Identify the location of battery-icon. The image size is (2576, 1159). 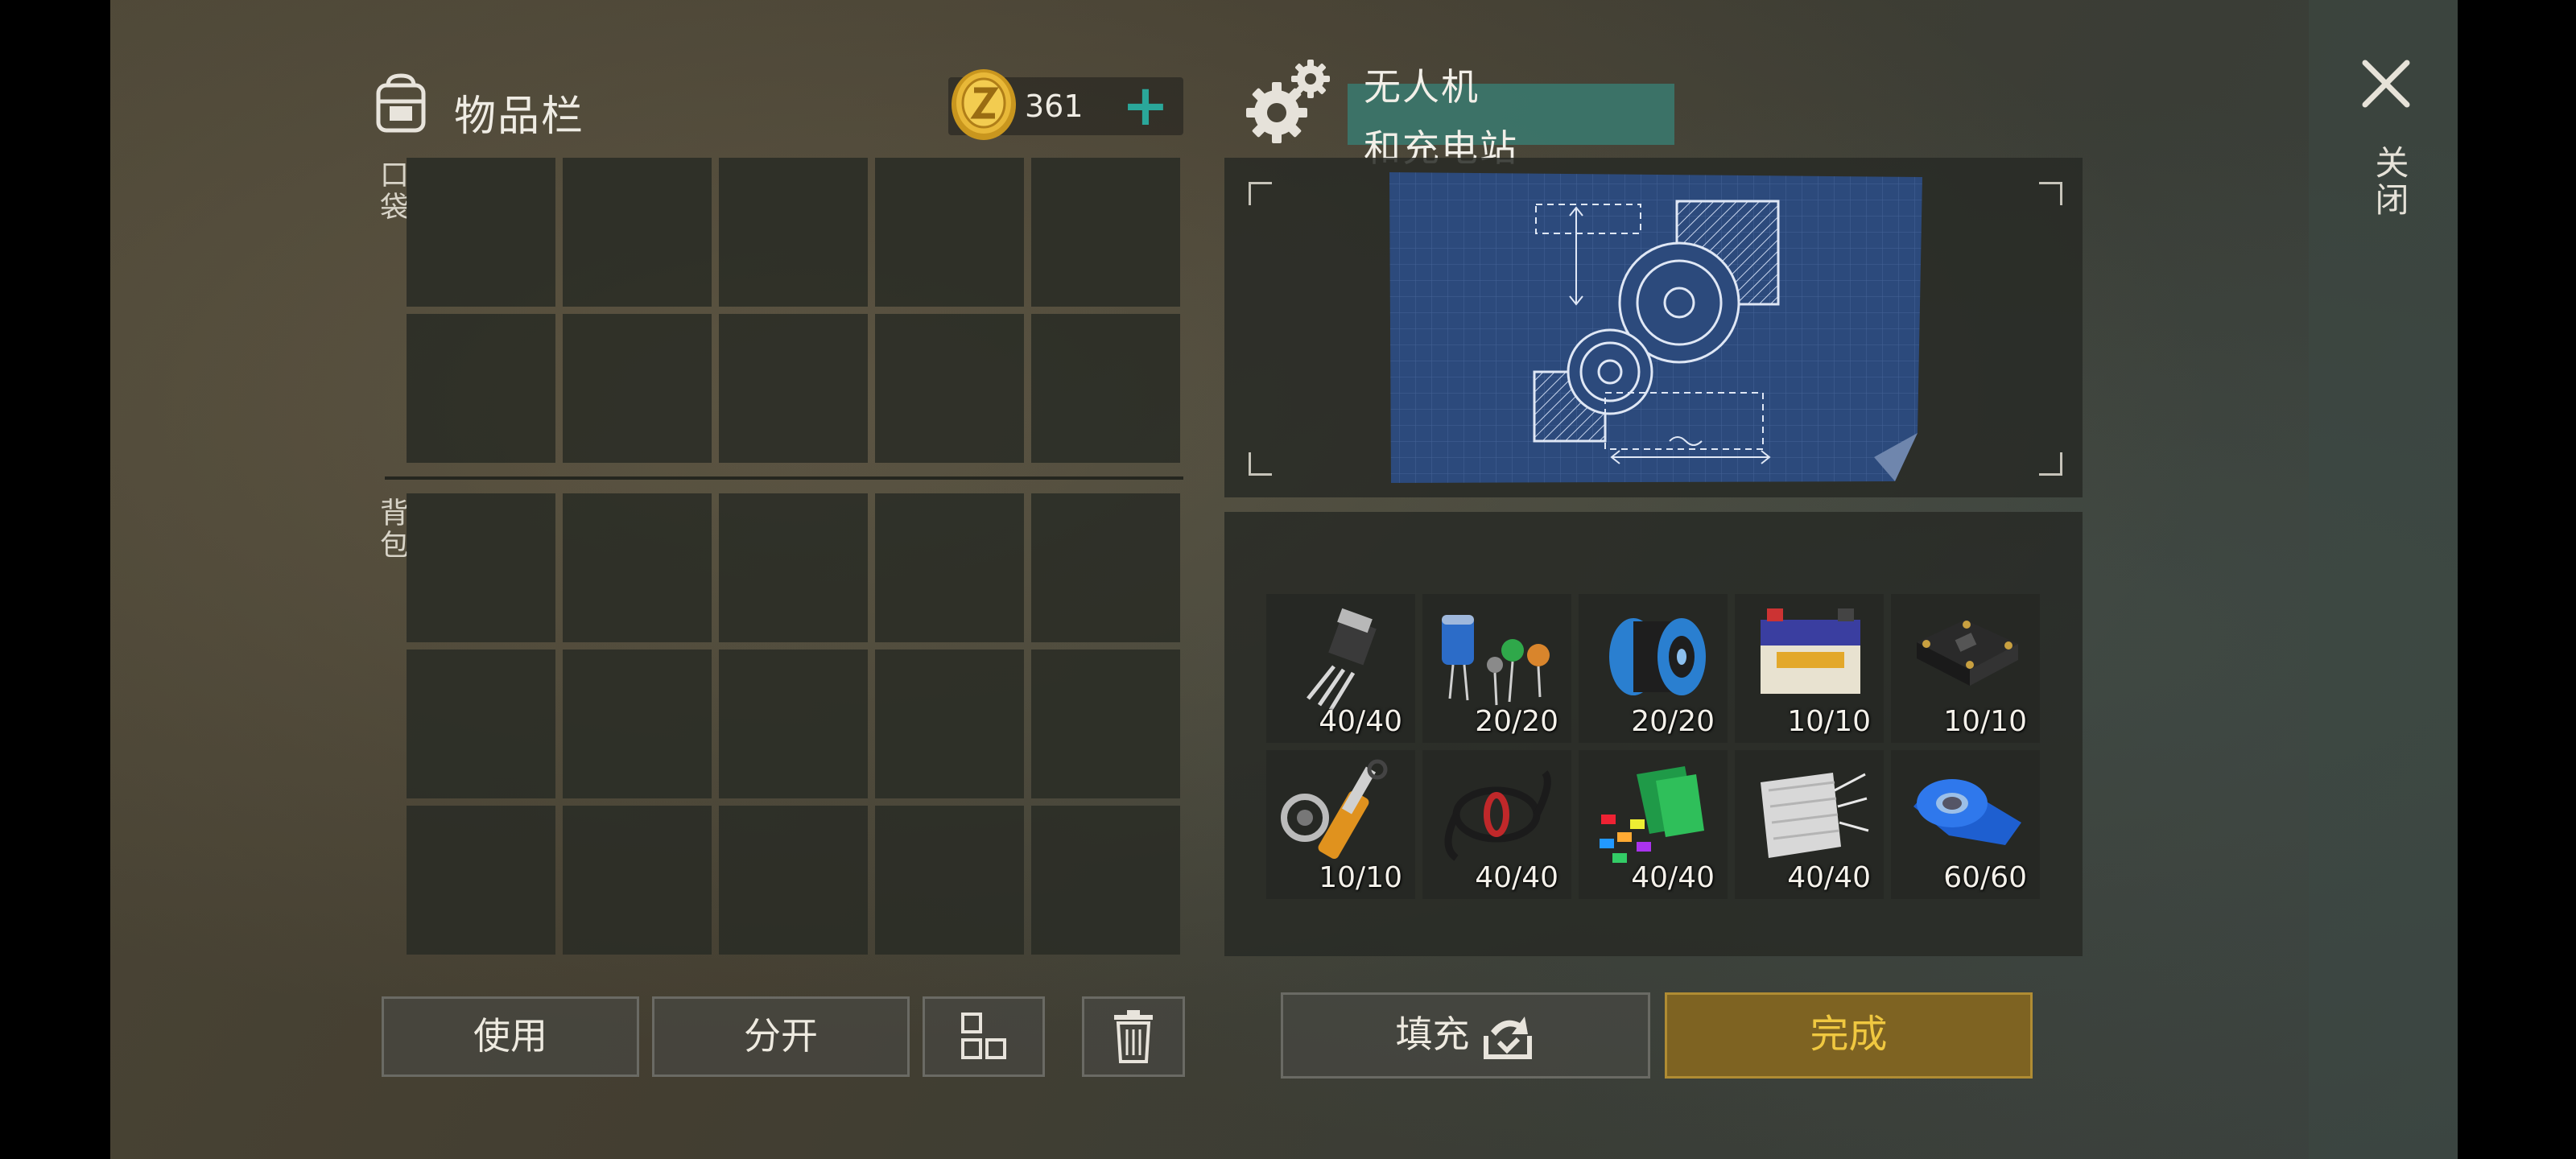
(1810, 651).